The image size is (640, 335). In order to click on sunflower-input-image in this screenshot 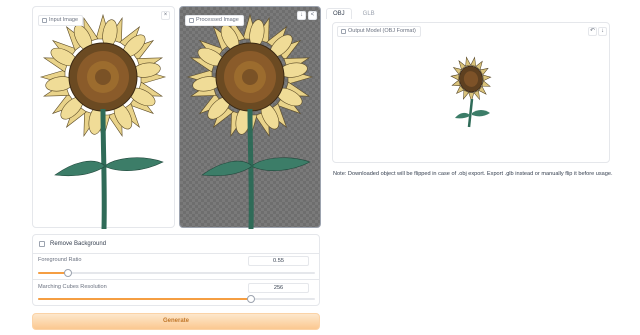, I will do `click(103, 121)`.